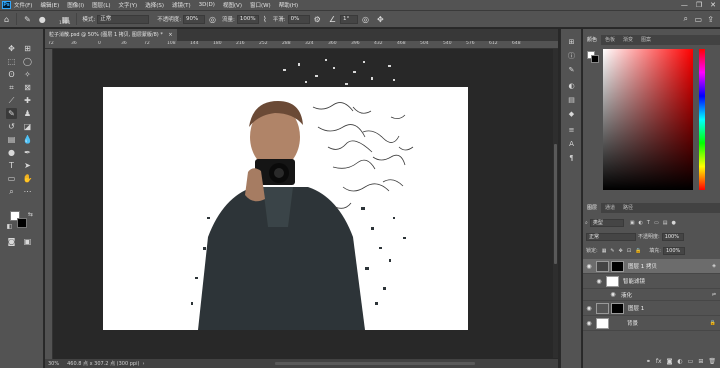 This screenshot has width=720, height=368. I want to click on symmetry-icon: ✥, so click(380, 19).